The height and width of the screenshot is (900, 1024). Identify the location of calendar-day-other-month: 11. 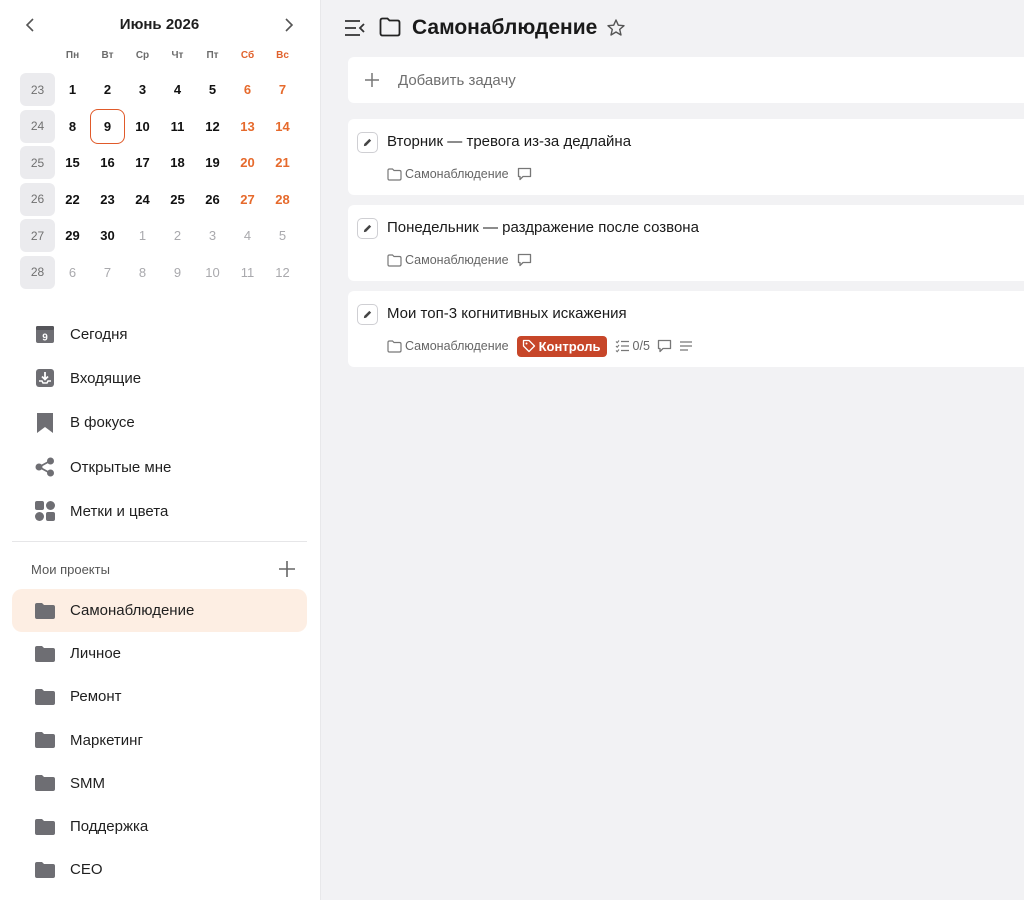
(247, 272).